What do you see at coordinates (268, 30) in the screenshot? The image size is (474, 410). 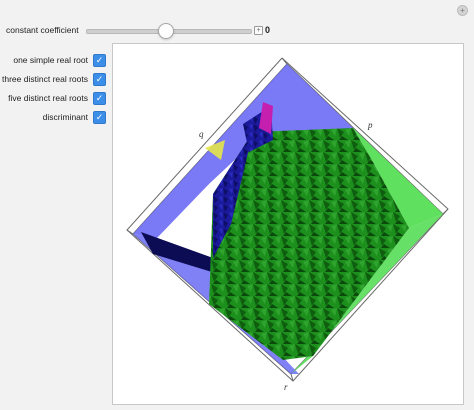 I see `slider-value: 0` at bounding box center [268, 30].